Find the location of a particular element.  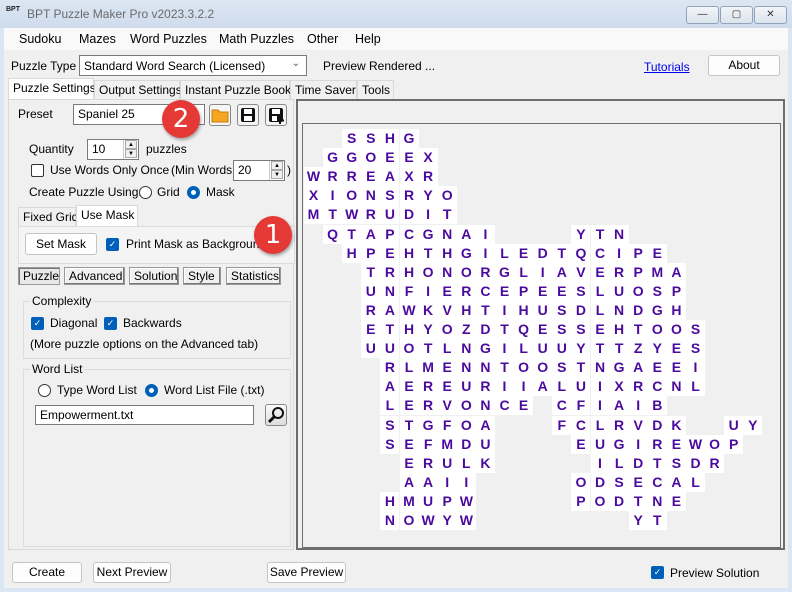

use-words-once-checkbox is located at coordinates (37, 170).